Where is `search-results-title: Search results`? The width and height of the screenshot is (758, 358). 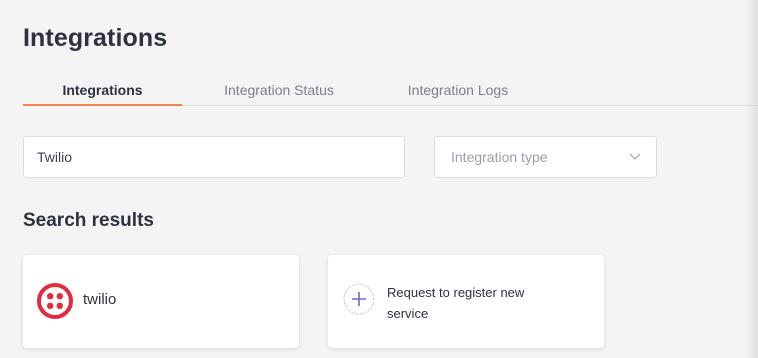
search-results-title: Search results is located at coordinates (88, 220).